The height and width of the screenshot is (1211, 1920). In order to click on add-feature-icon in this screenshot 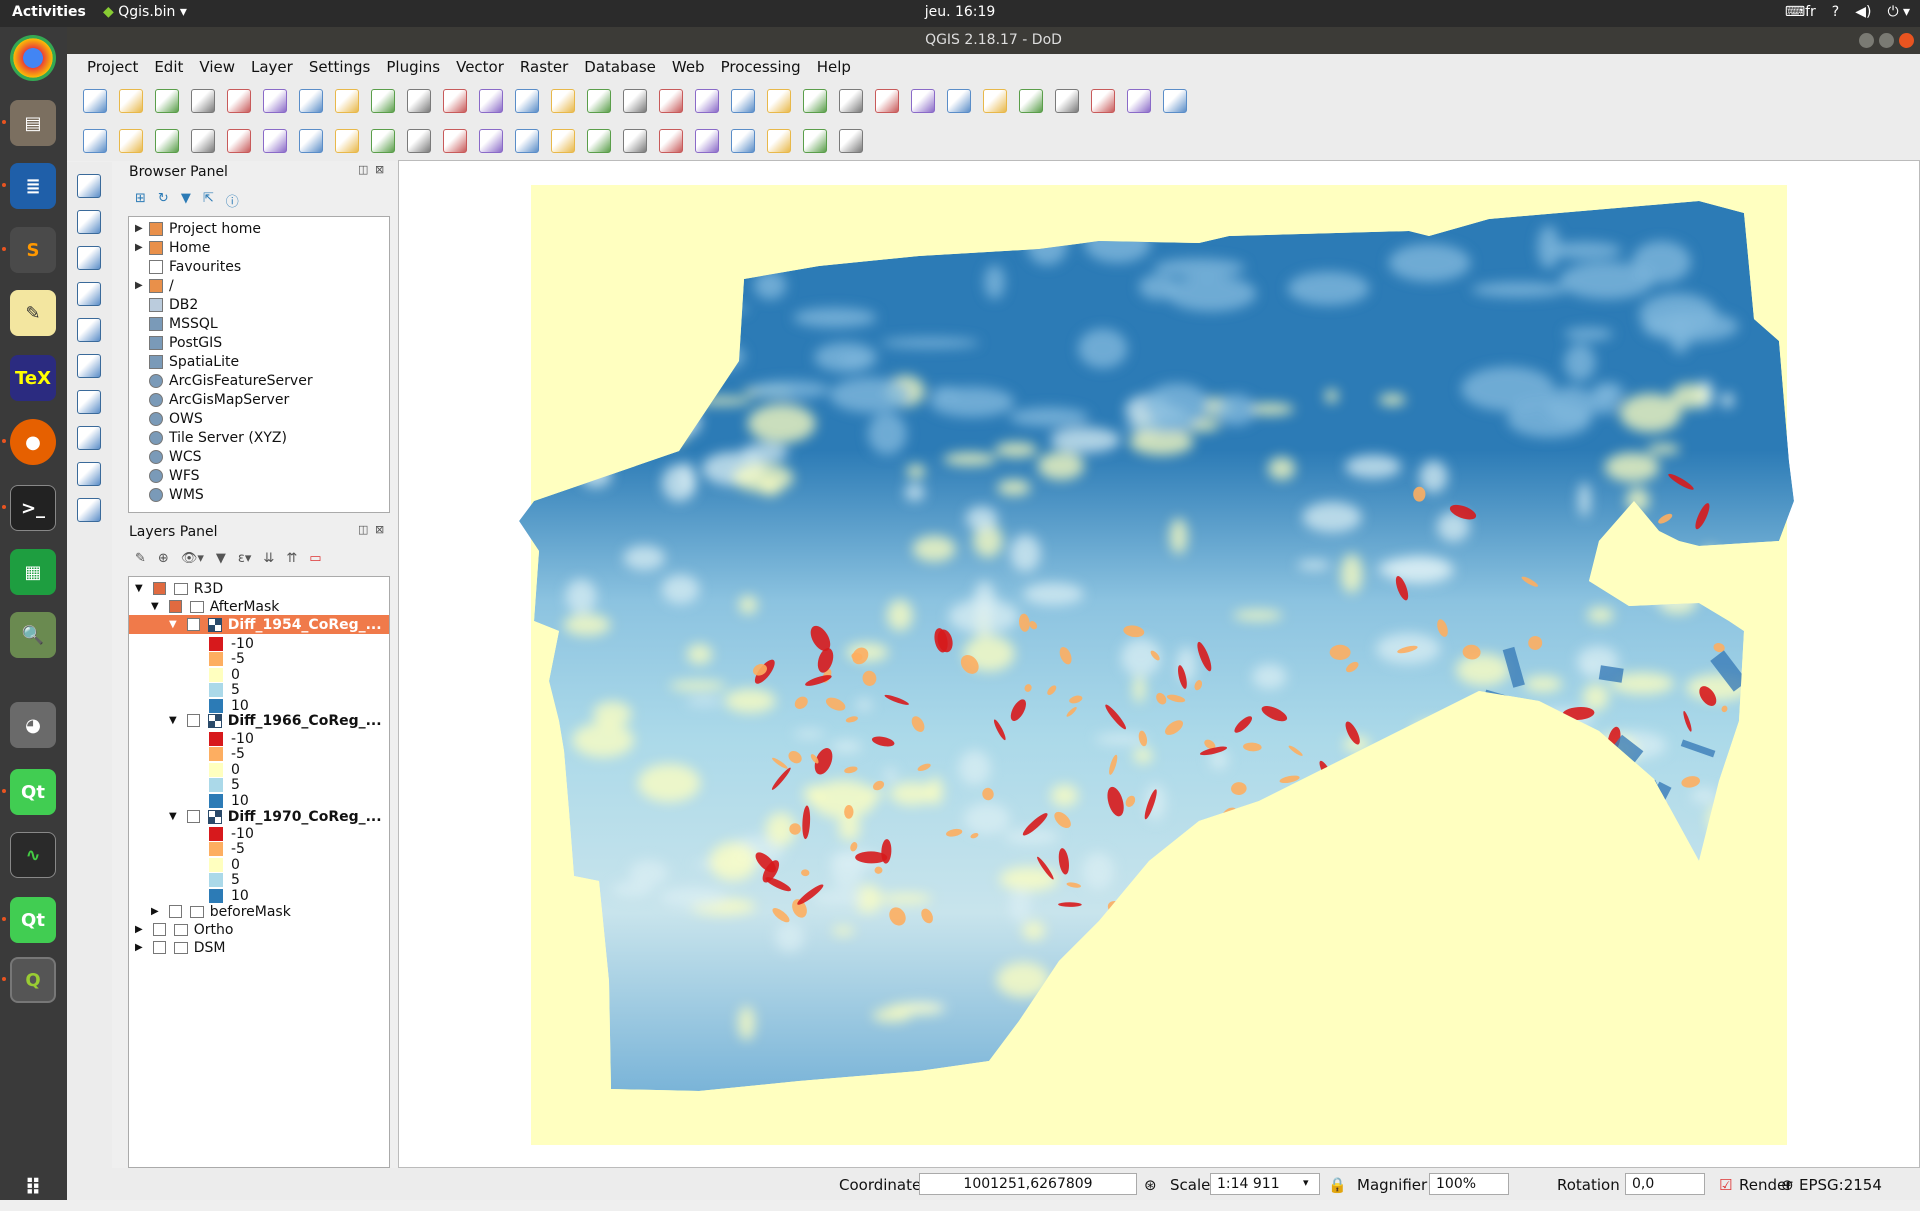, I will do `click(203, 141)`.